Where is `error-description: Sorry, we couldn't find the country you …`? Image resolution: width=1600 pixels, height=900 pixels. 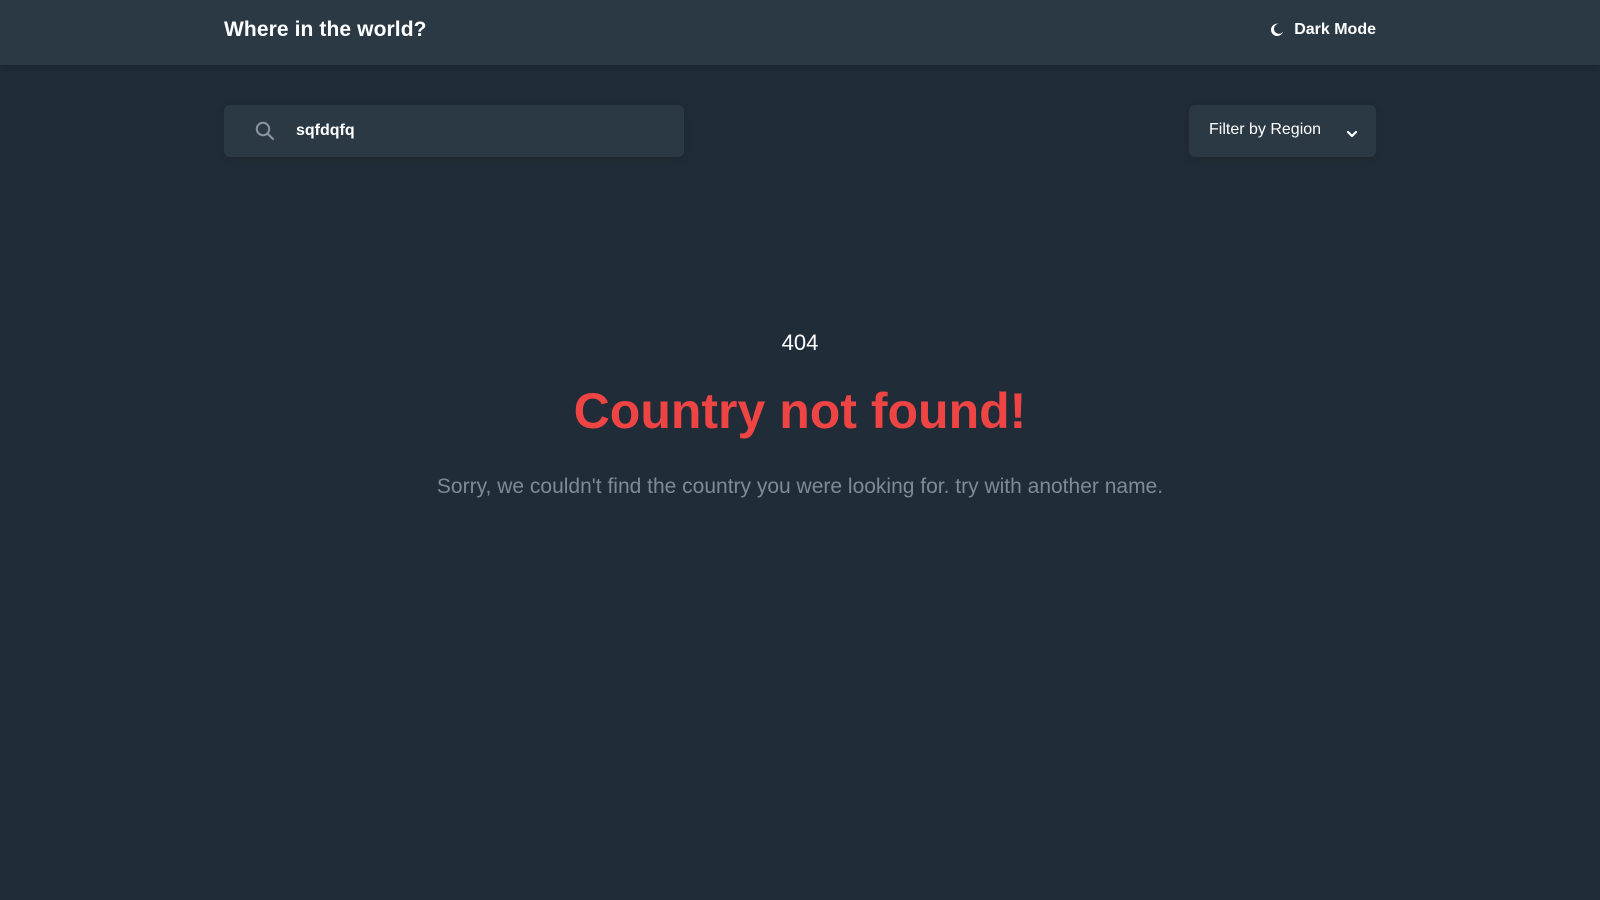
error-description: Sorry, we couldn't find the country you … is located at coordinates (800, 486).